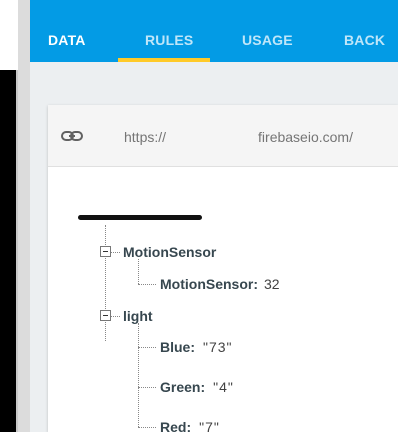 Image resolution: width=398 pixels, height=432 pixels. I want to click on tree-leaf-motionsensor: MotionSensor: 32, so click(220, 284).